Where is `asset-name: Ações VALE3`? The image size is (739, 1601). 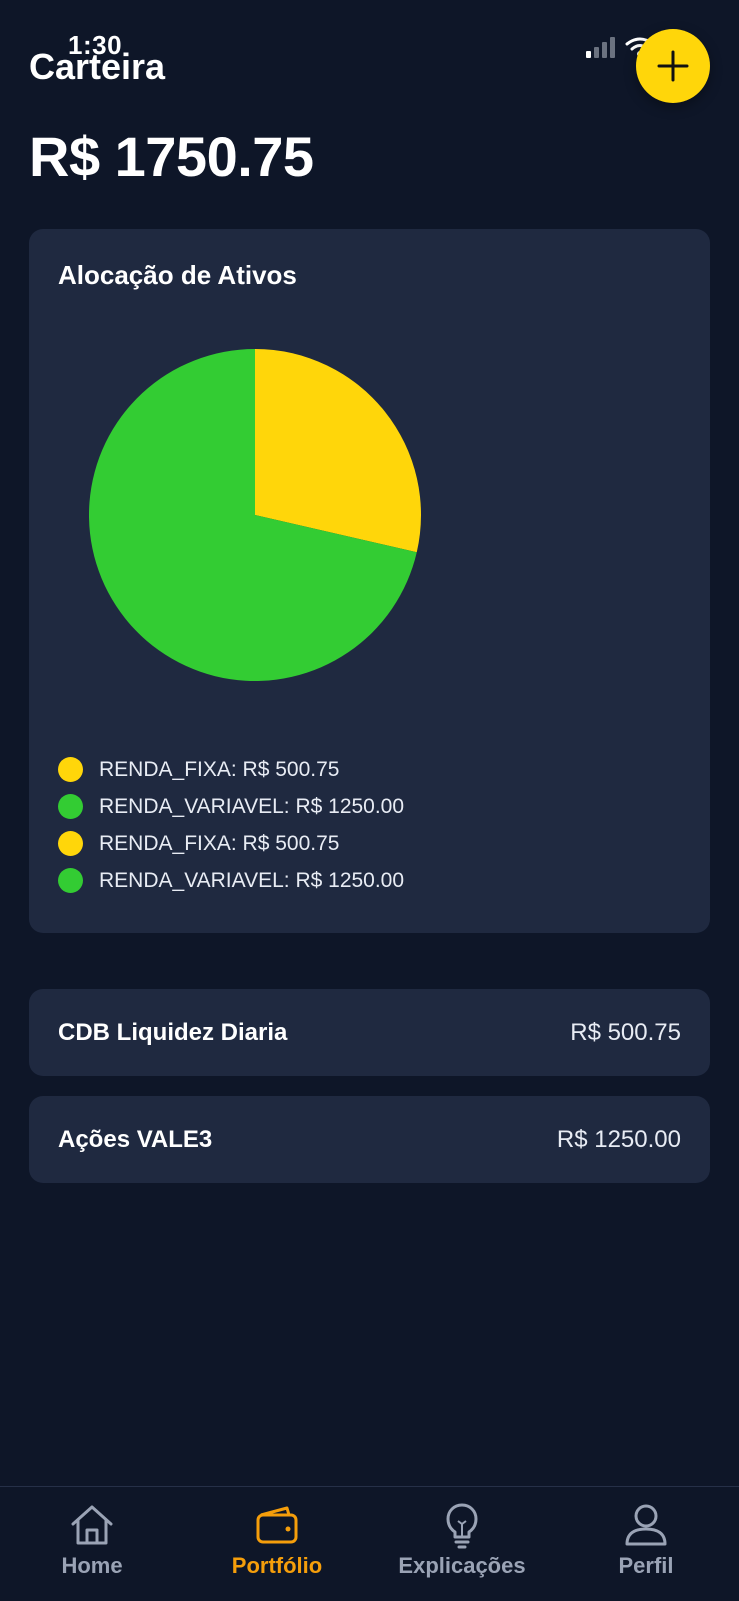
asset-name: Ações VALE3 is located at coordinates (135, 1139).